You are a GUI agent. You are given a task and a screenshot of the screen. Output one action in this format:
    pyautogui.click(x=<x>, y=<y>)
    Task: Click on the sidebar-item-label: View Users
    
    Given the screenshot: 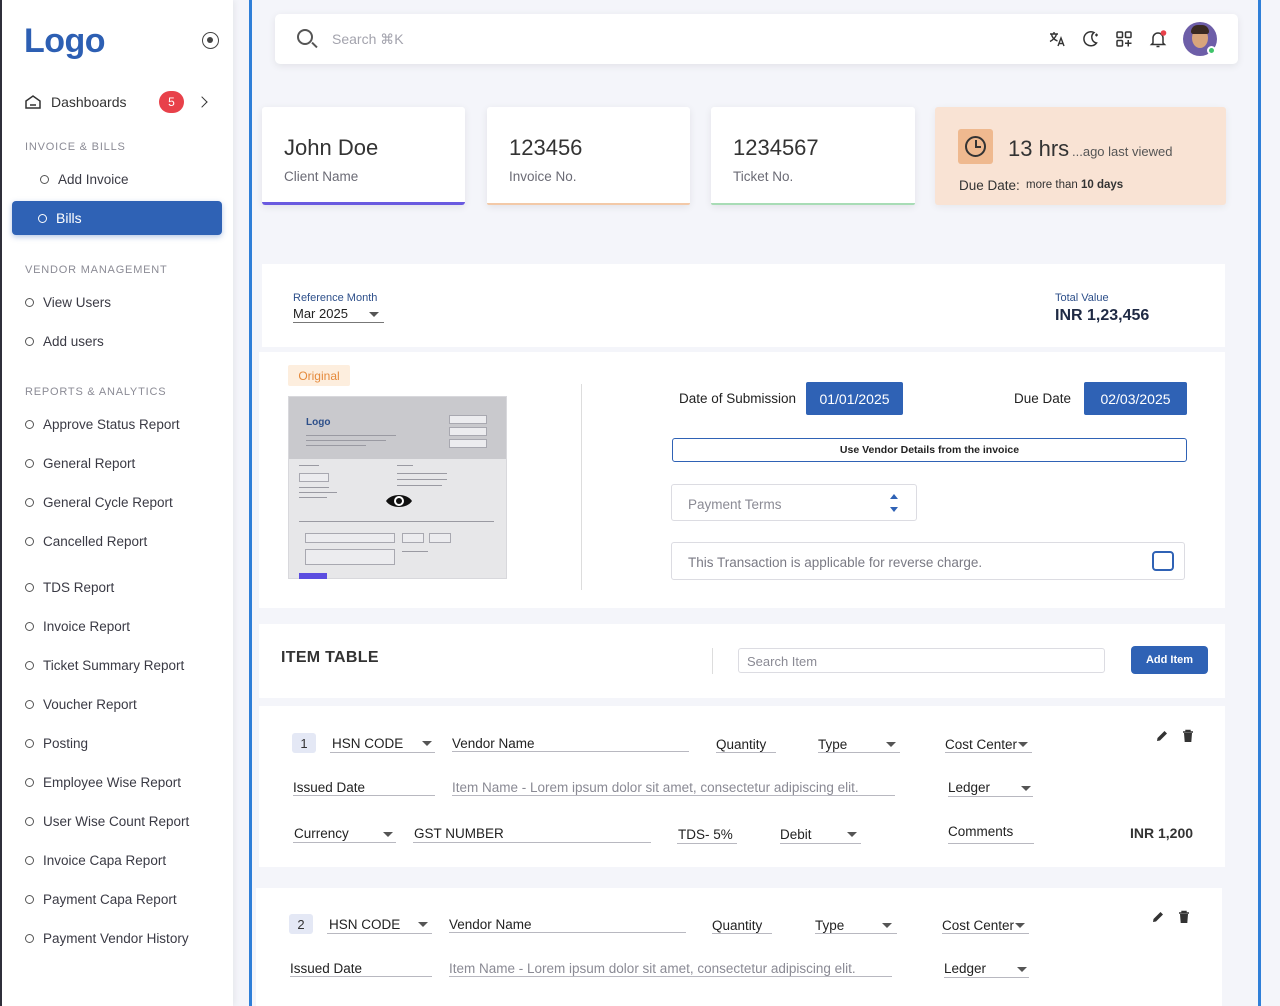 What is the action you would take?
    pyautogui.click(x=77, y=302)
    